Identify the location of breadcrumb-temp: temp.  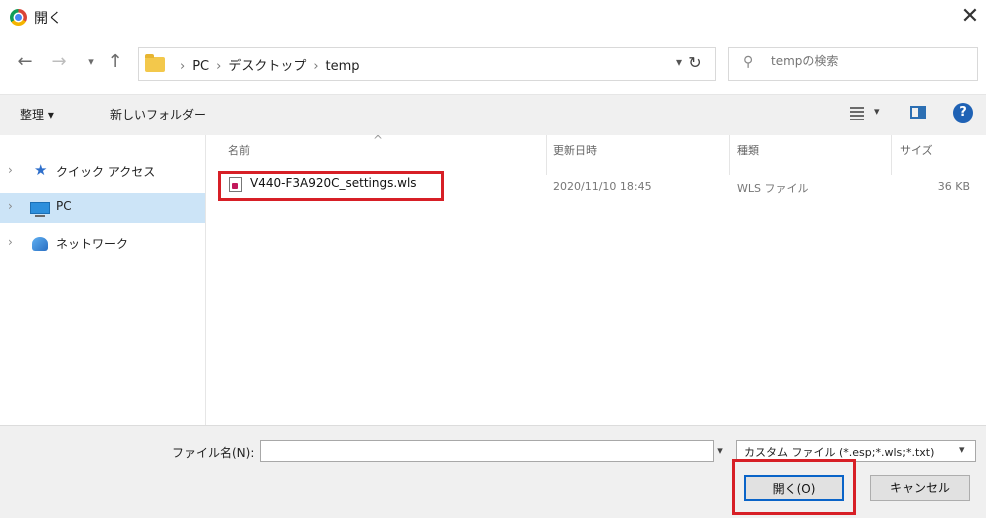
(343, 66).